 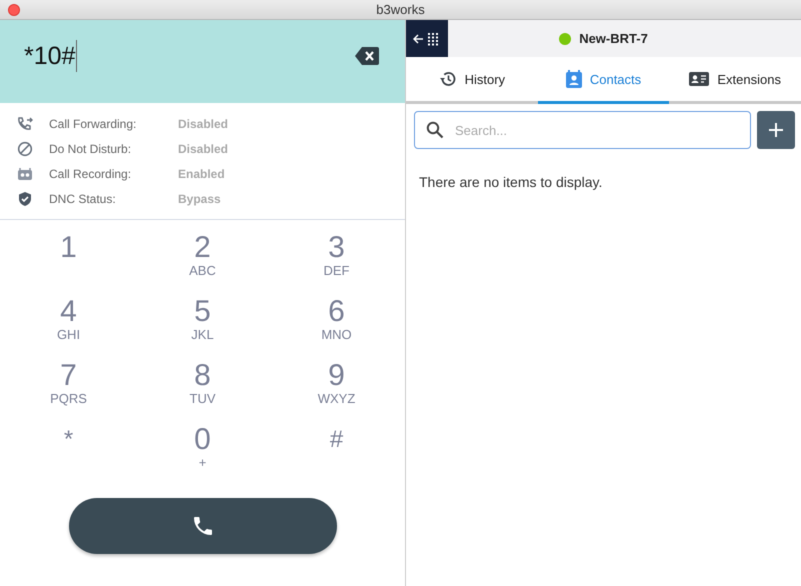 I want to click on contact-card-icon, so click(x=574, y=79).